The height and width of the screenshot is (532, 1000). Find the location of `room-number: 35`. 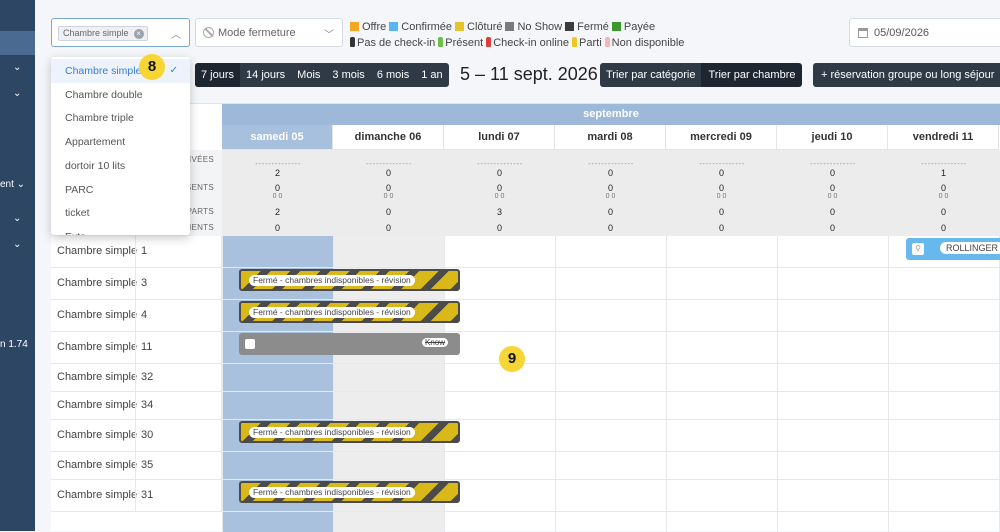

room-number: 35 is located at coordinates (147, 465).